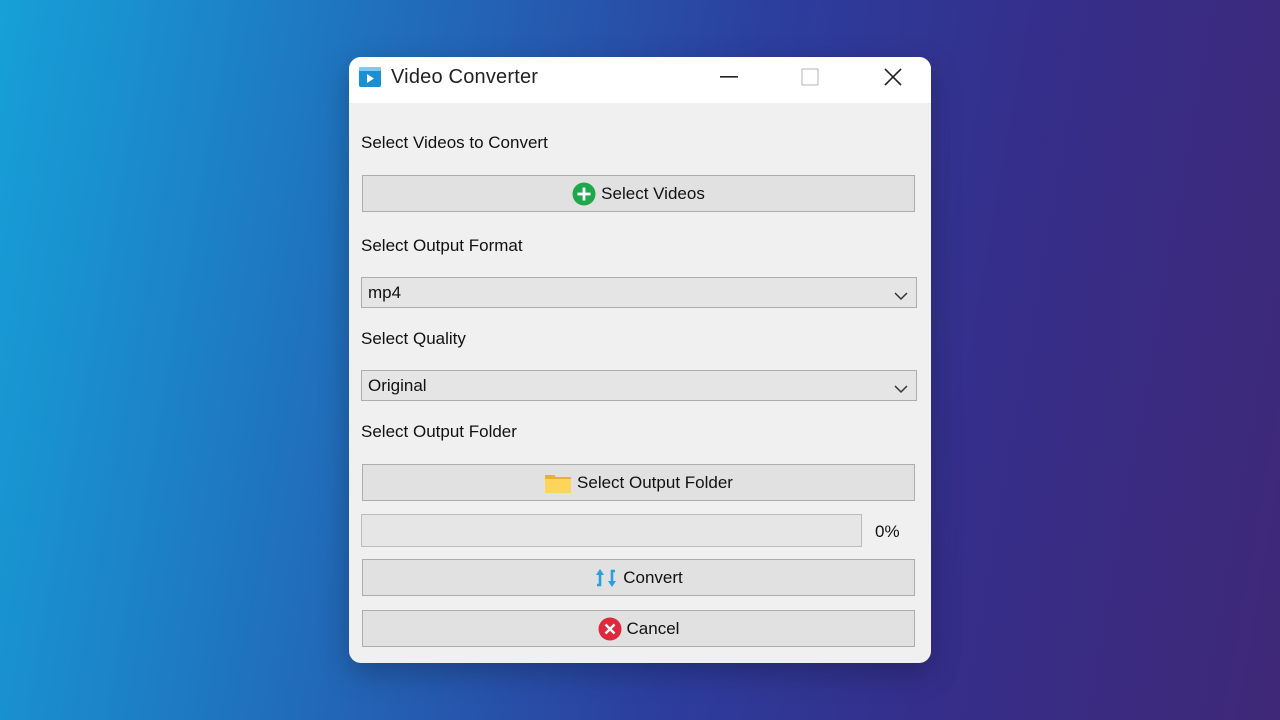  I want to click on maximize-button, so click(810, 77).